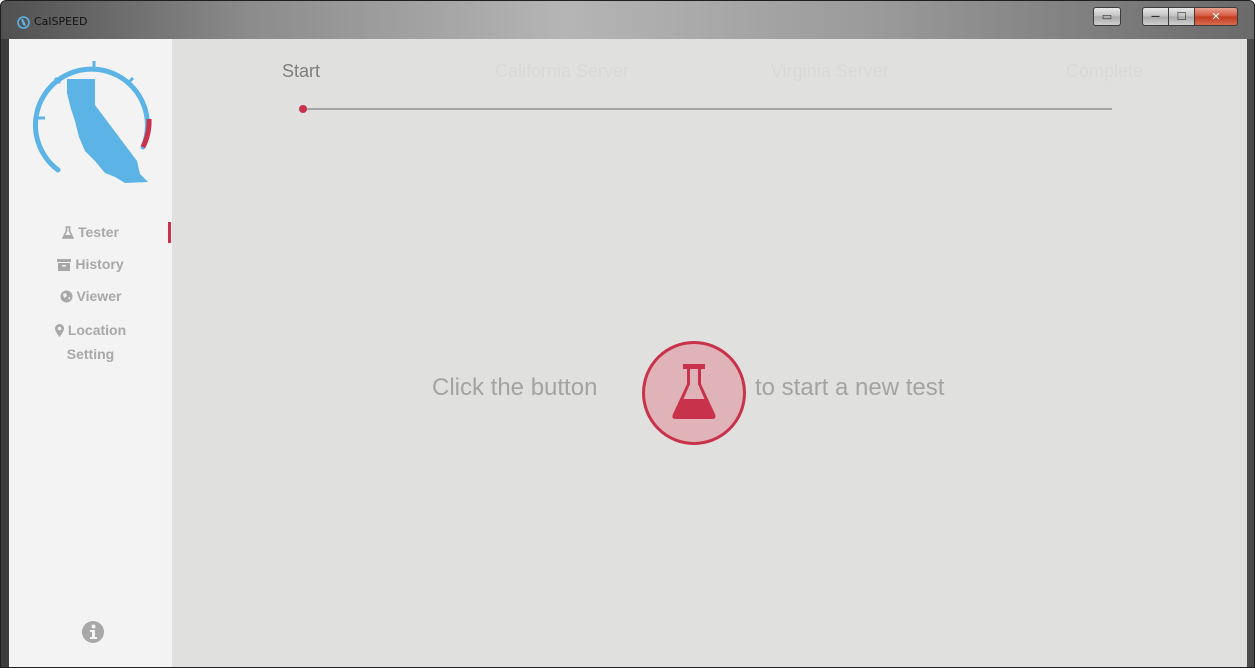 Image resolution: width=1255 pixels, height=668 pixels. I want to click on active-nav-indicator, so click(169, 232).